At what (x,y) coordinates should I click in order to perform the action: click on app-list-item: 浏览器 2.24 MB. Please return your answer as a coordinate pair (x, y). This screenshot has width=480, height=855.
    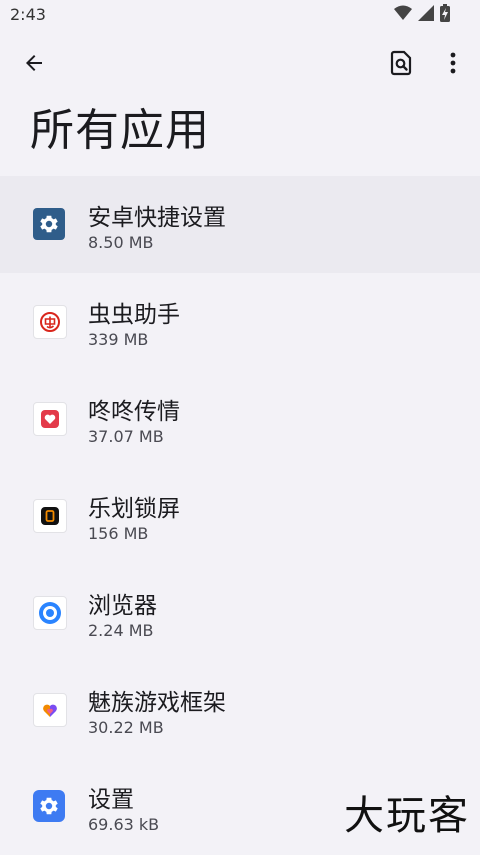
    Looking at the image, I should click on (240, 612).